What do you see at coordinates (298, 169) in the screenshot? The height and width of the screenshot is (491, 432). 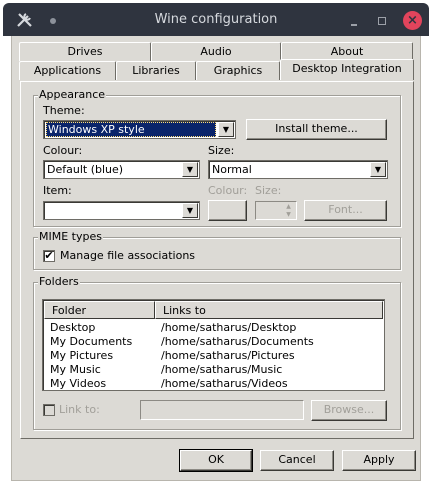 I see `size-combo: Normal ▼` at bounding box center [298, 169].